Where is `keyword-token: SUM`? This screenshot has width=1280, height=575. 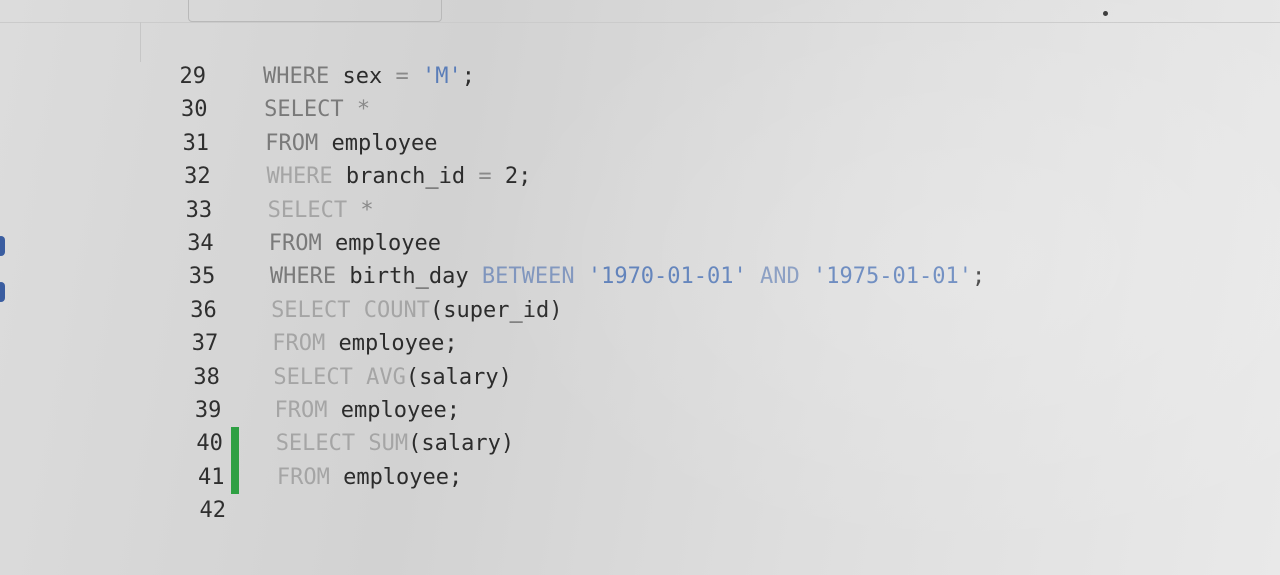 keyword-token: SUM is located at coordinates (388, 444).